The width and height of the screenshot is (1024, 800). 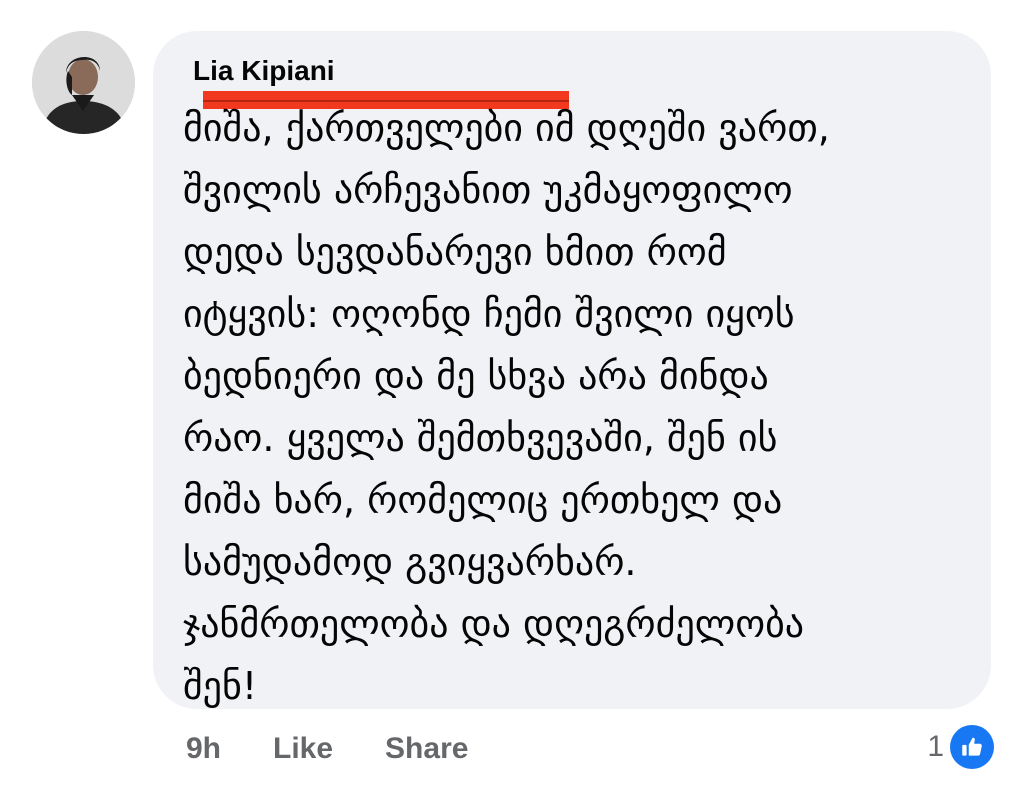 I want to click on comment-line: შენ!, so click(x=220, y=686).